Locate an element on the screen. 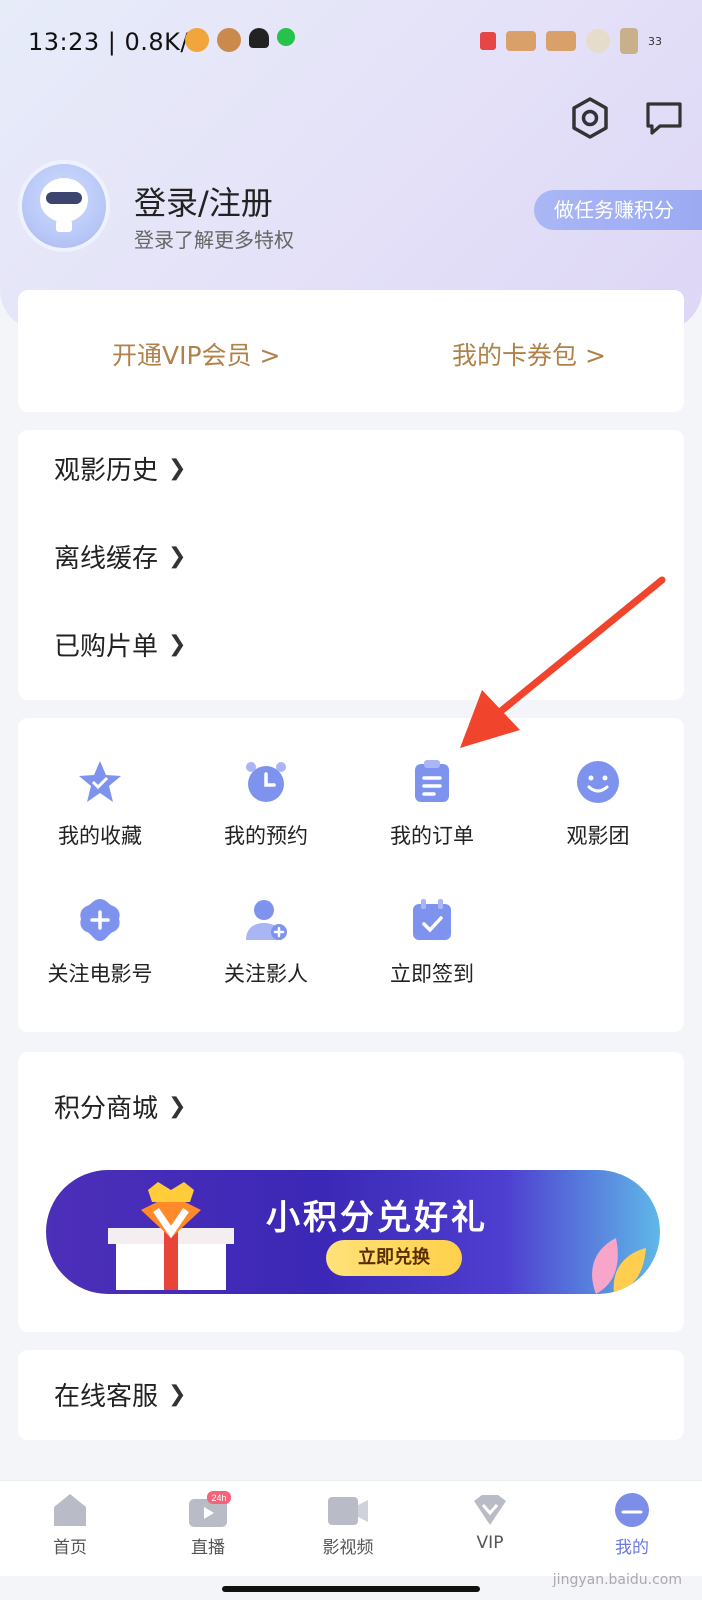  nav-label: 影视频 is located at coordinates (348, 1548).